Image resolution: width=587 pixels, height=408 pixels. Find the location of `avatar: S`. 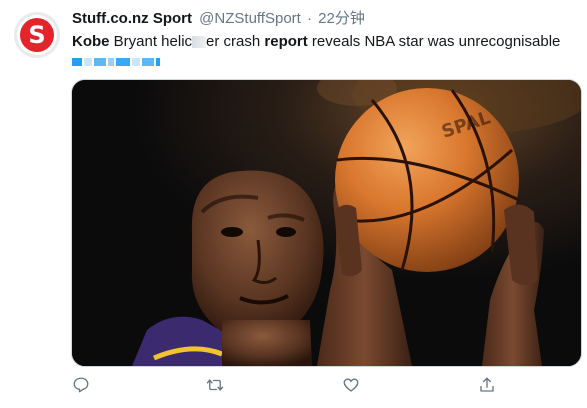

avatar: S is located at coordinates (37, 35).